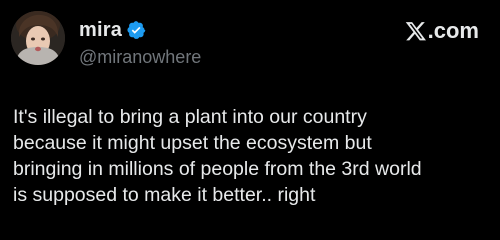  I want to click on avatar-photo, so click(38, 38).